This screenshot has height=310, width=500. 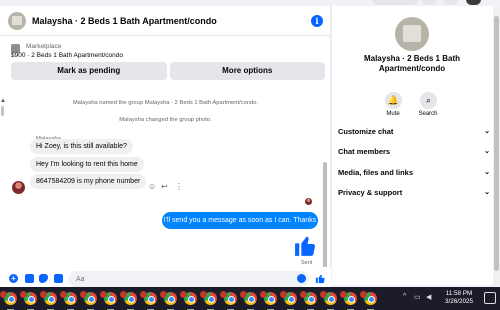 I want to click on section-label: Chat members, so click(x=364, y=151).